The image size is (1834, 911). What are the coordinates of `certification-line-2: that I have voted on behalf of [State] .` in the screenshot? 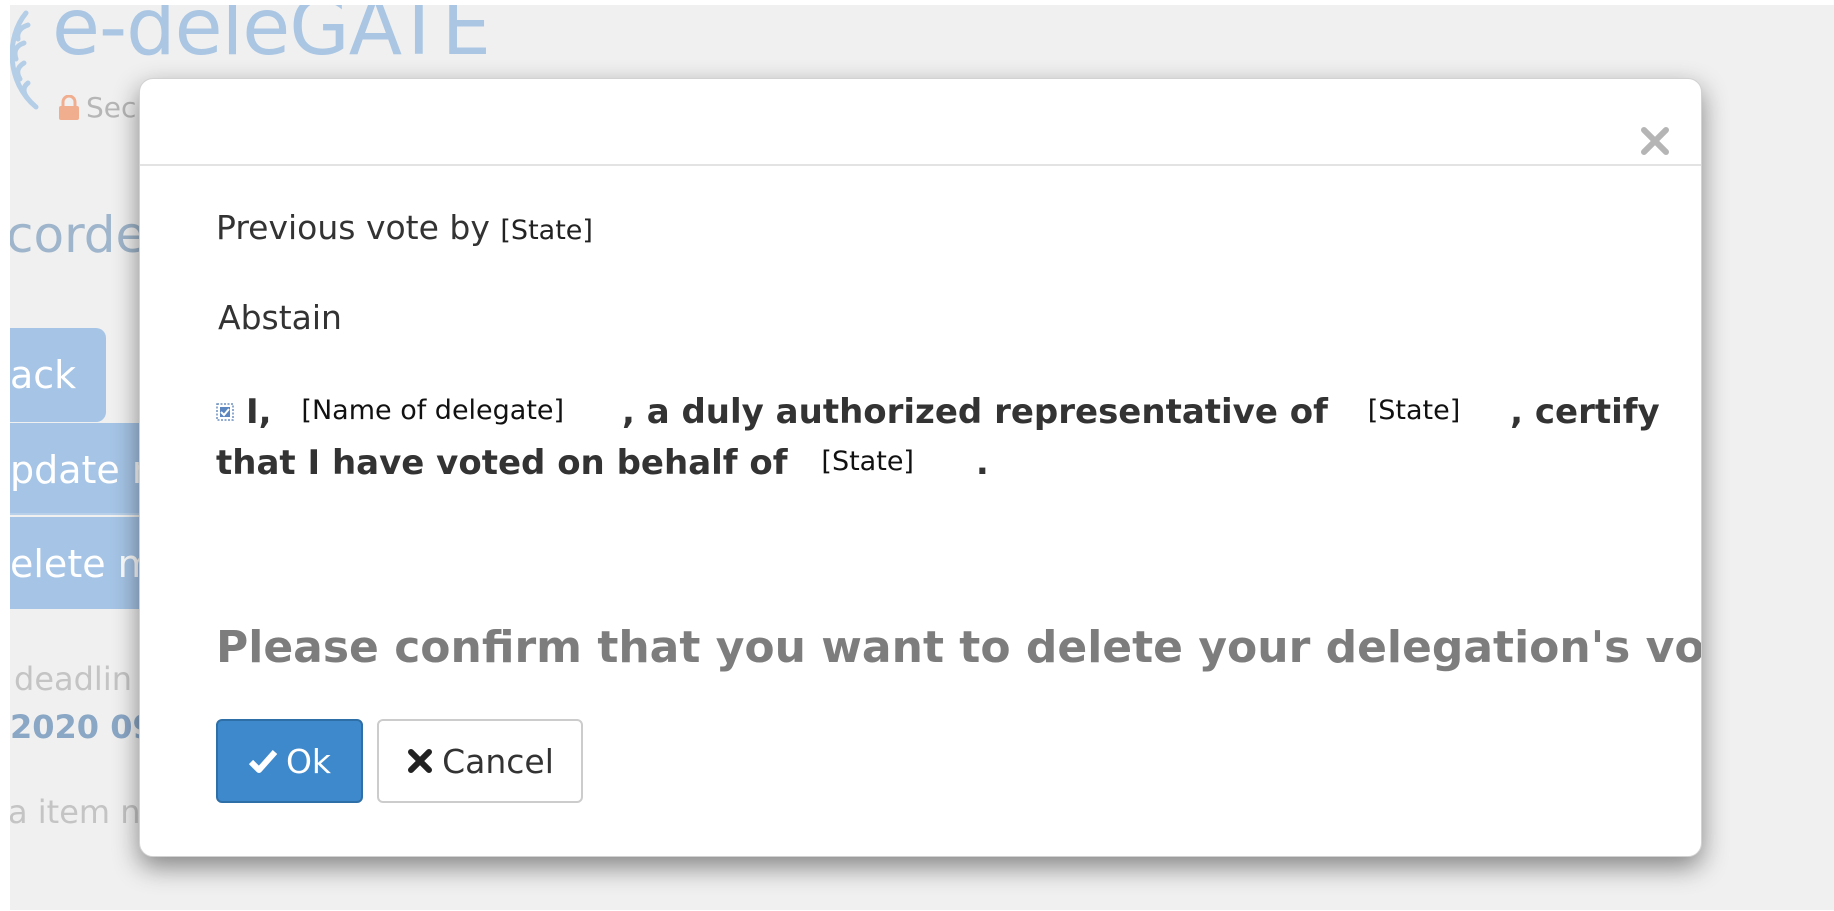 It's located at (602, 463).